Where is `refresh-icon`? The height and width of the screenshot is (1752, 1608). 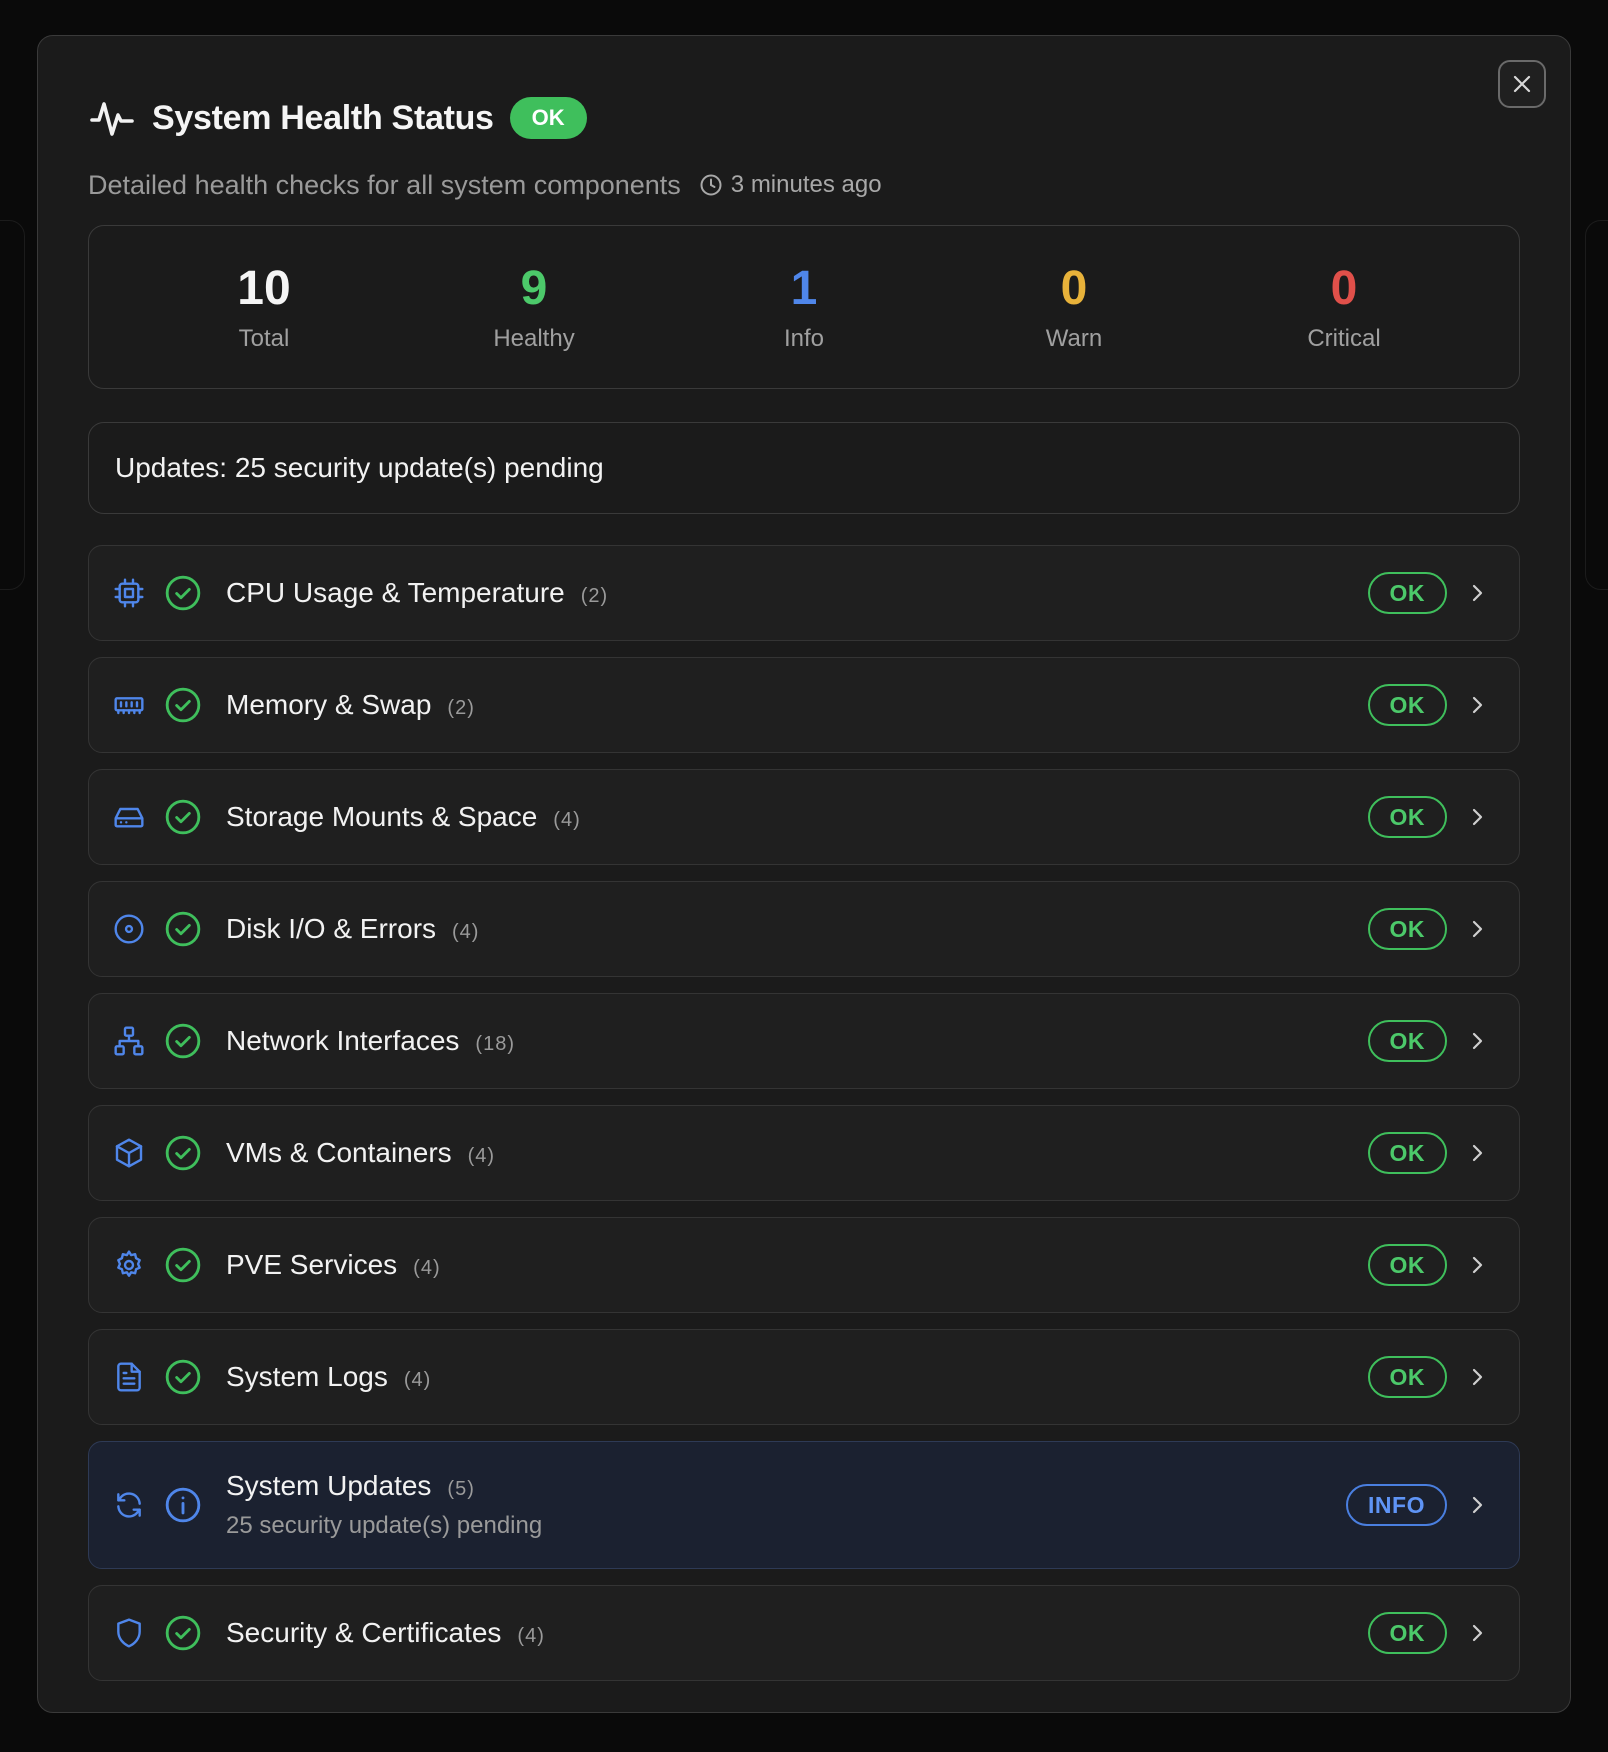
refresh-icon is located at coordinates (129, 1505).